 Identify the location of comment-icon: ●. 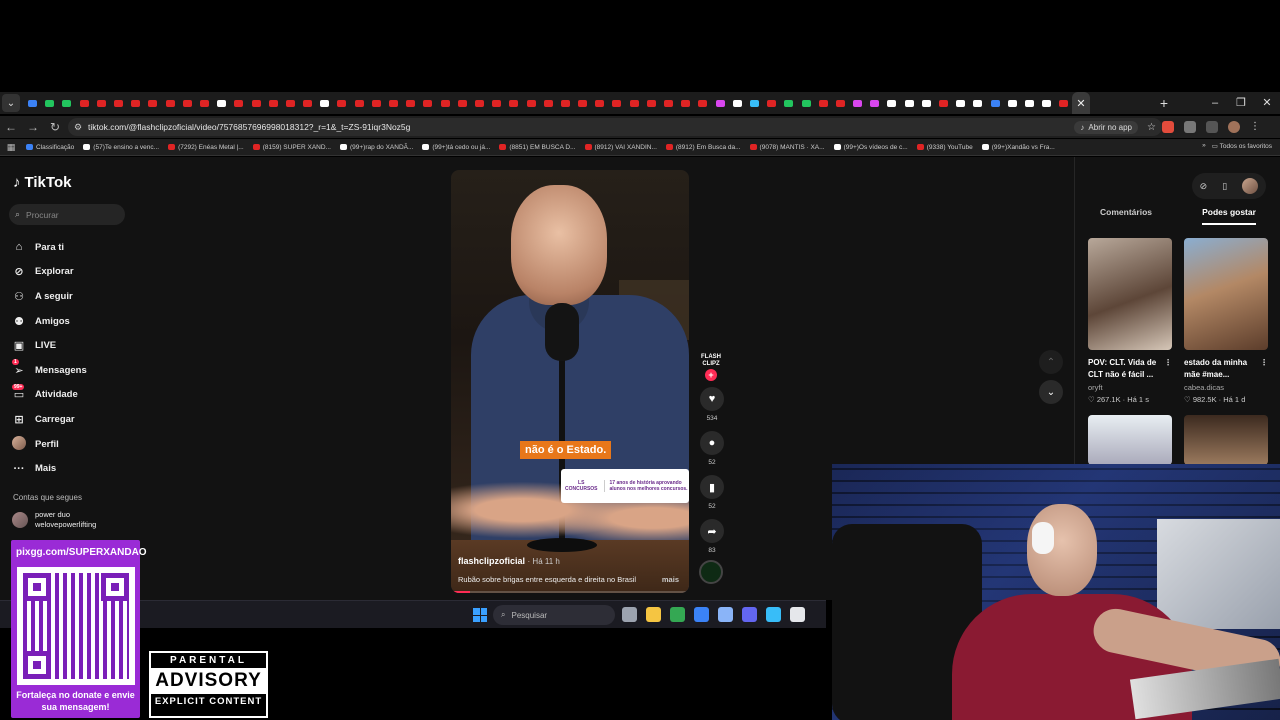
(712, 443).